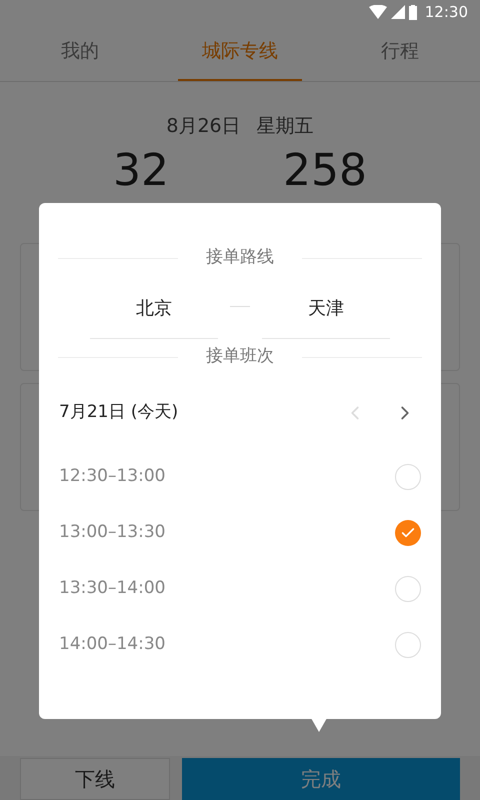 The image size is (480, 800). Describe the element at coordinates (227, 589) in the screenshot. I see `time-slot: 13:30–14:00` at that location.